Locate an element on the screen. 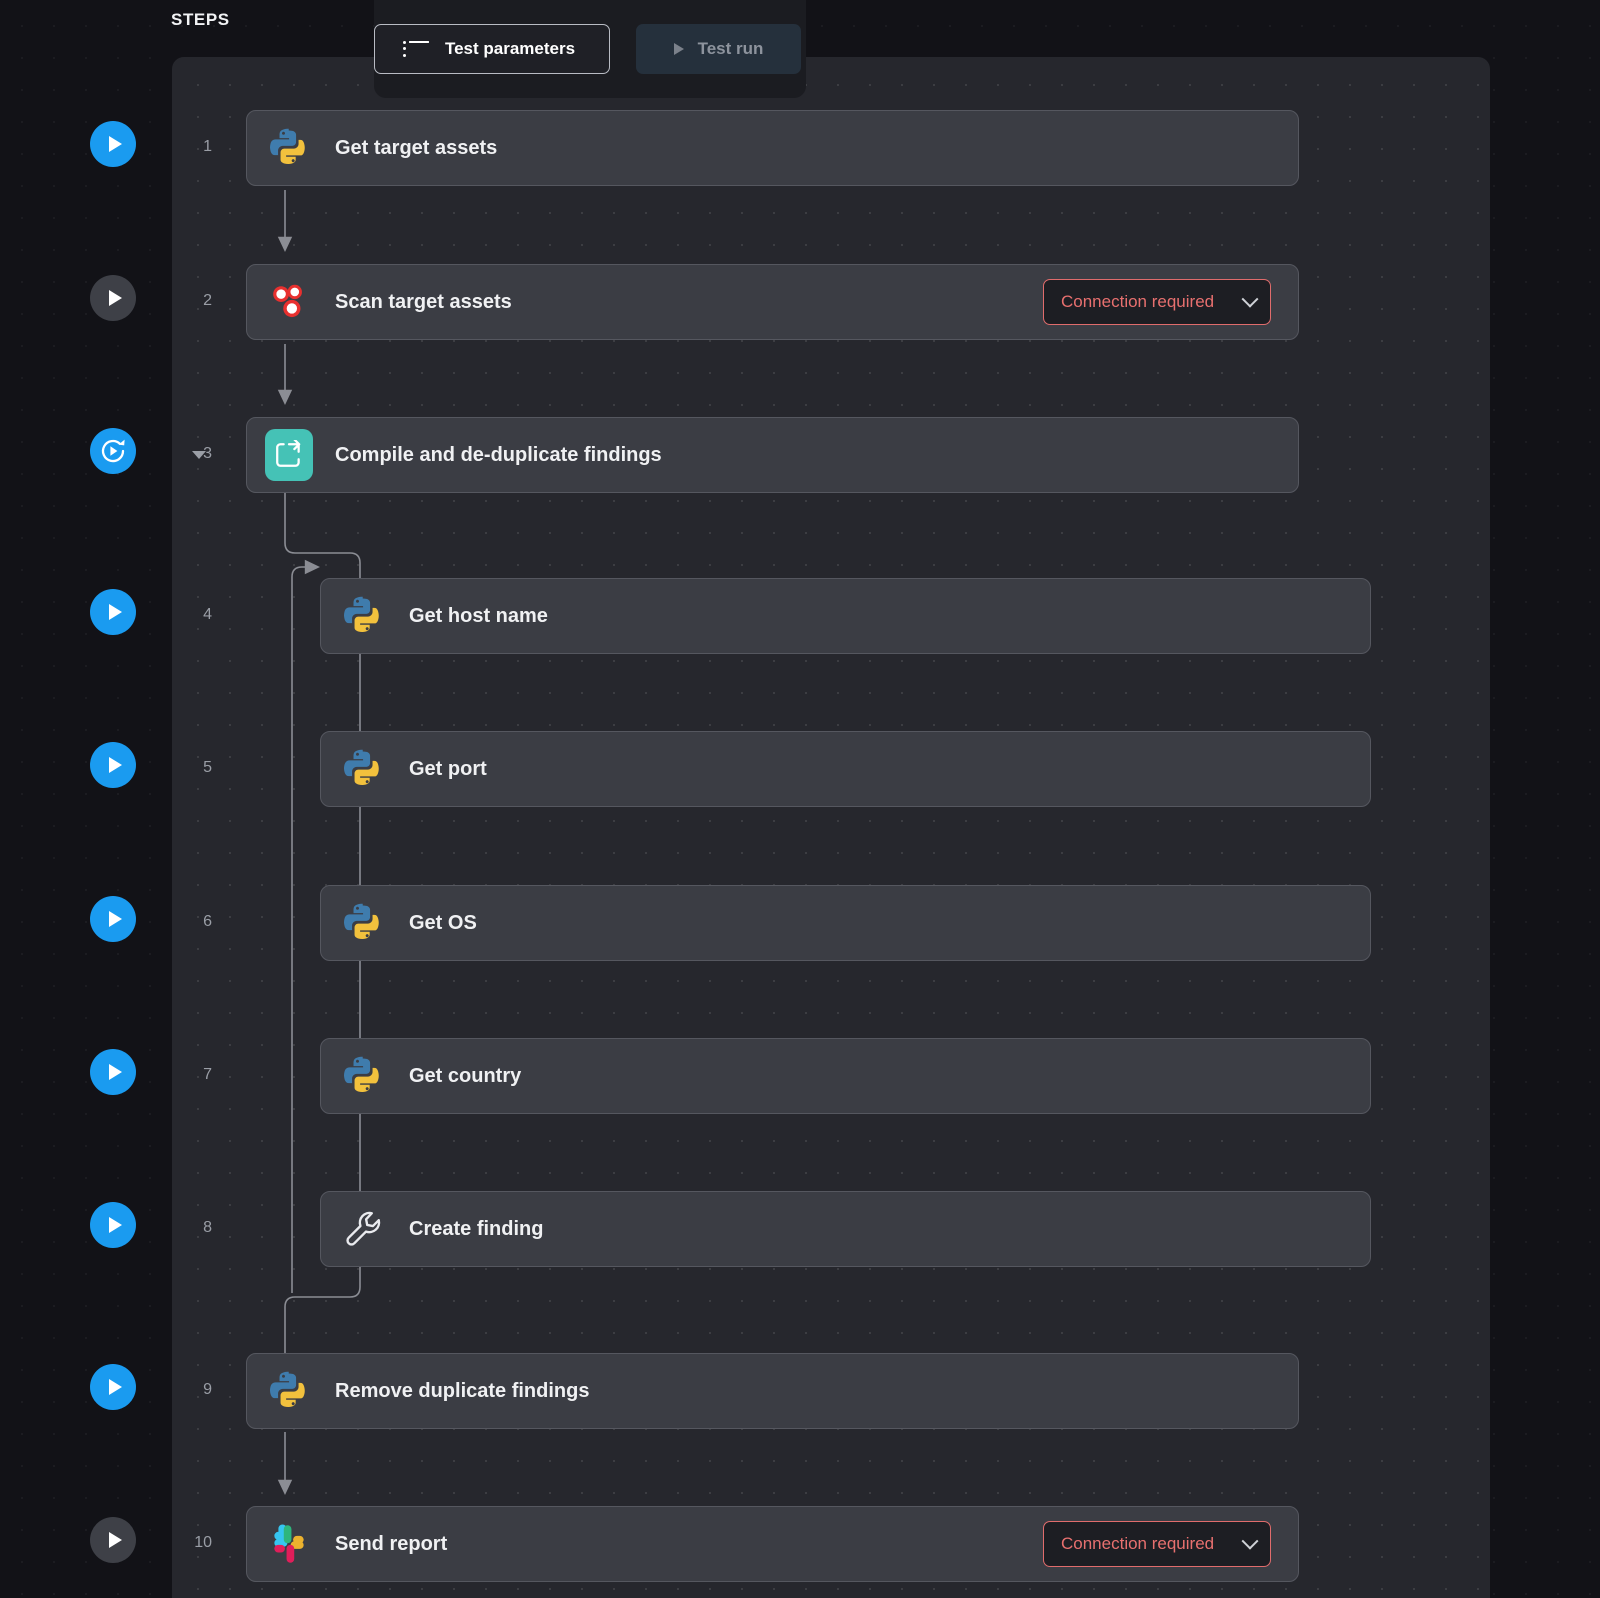  step-number: 3 is located at coordinates (207, 453).